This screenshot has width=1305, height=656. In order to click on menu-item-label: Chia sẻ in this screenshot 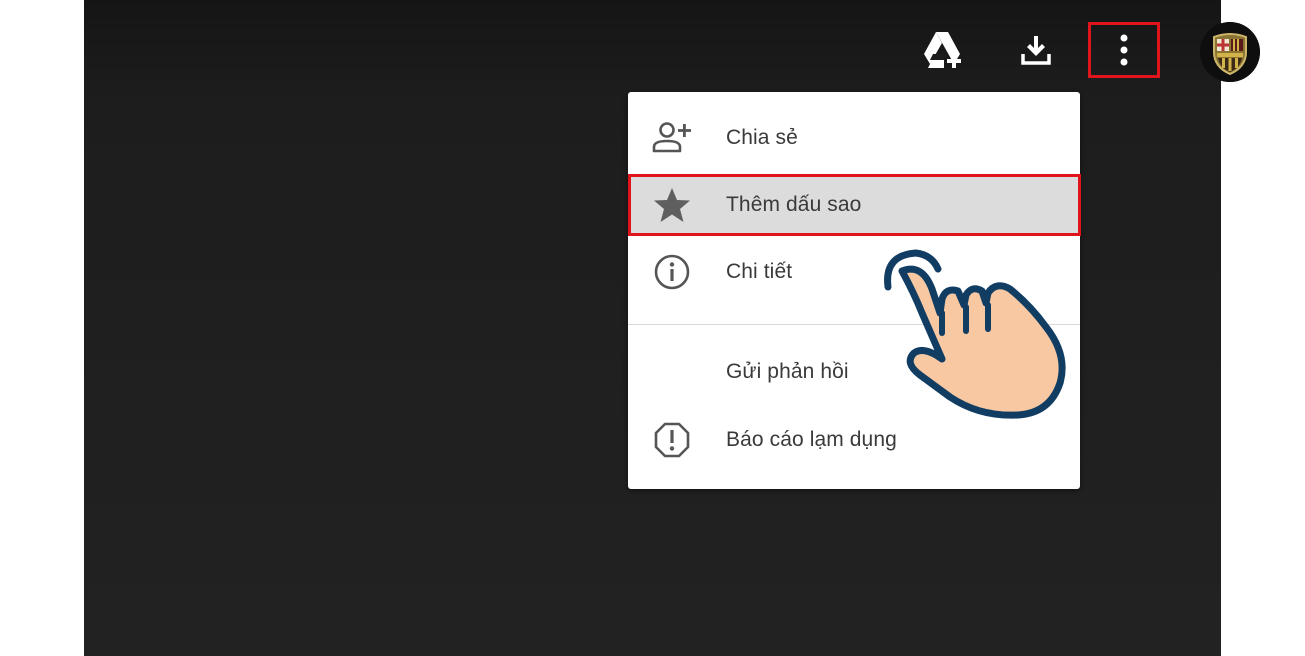, I will do `click(762, 137)`.